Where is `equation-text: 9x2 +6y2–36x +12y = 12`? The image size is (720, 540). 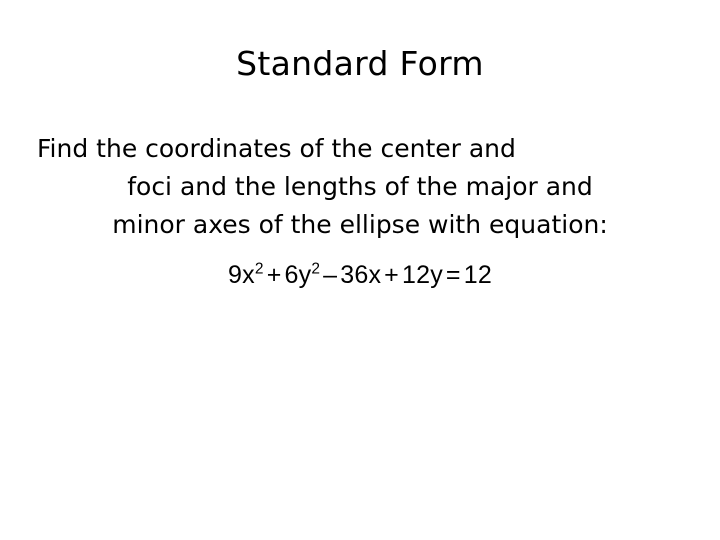
equation-text: 9x2 +6y2–36x +12y = 12 is located at coordinates (360, 275).